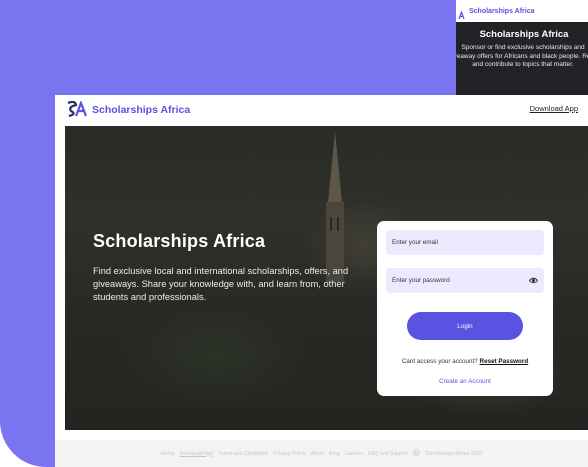 The image size is (588, 467). What do you see at coordinates (168, 454) in the screenshot?
I see `footer-link-home: Home` at bounding box center [168, 454].